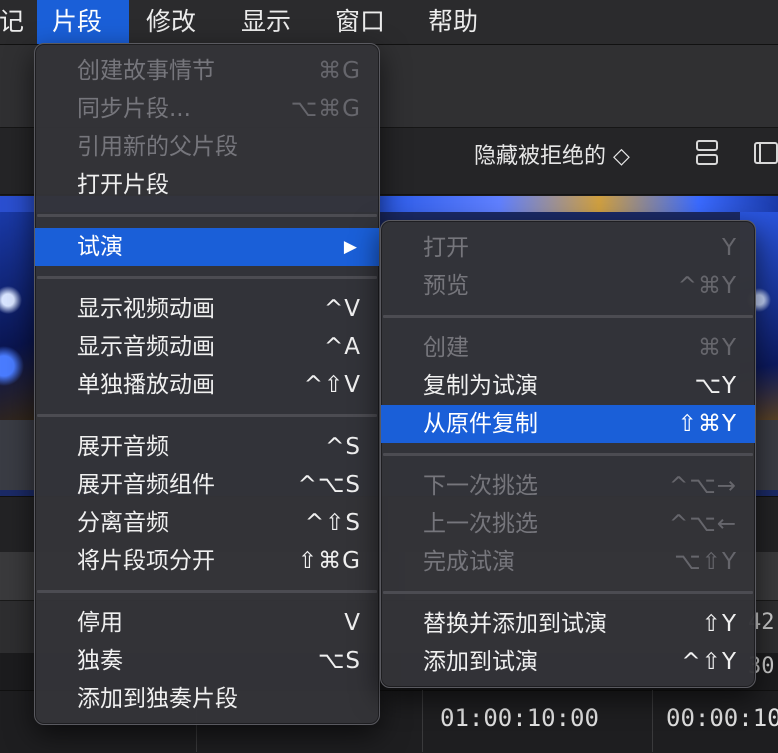 Image resolution: width=778 pixels, height=753 pixels. I want to click on menu-item-expand-audio: 展开音频 ^S, so click(207, 447).